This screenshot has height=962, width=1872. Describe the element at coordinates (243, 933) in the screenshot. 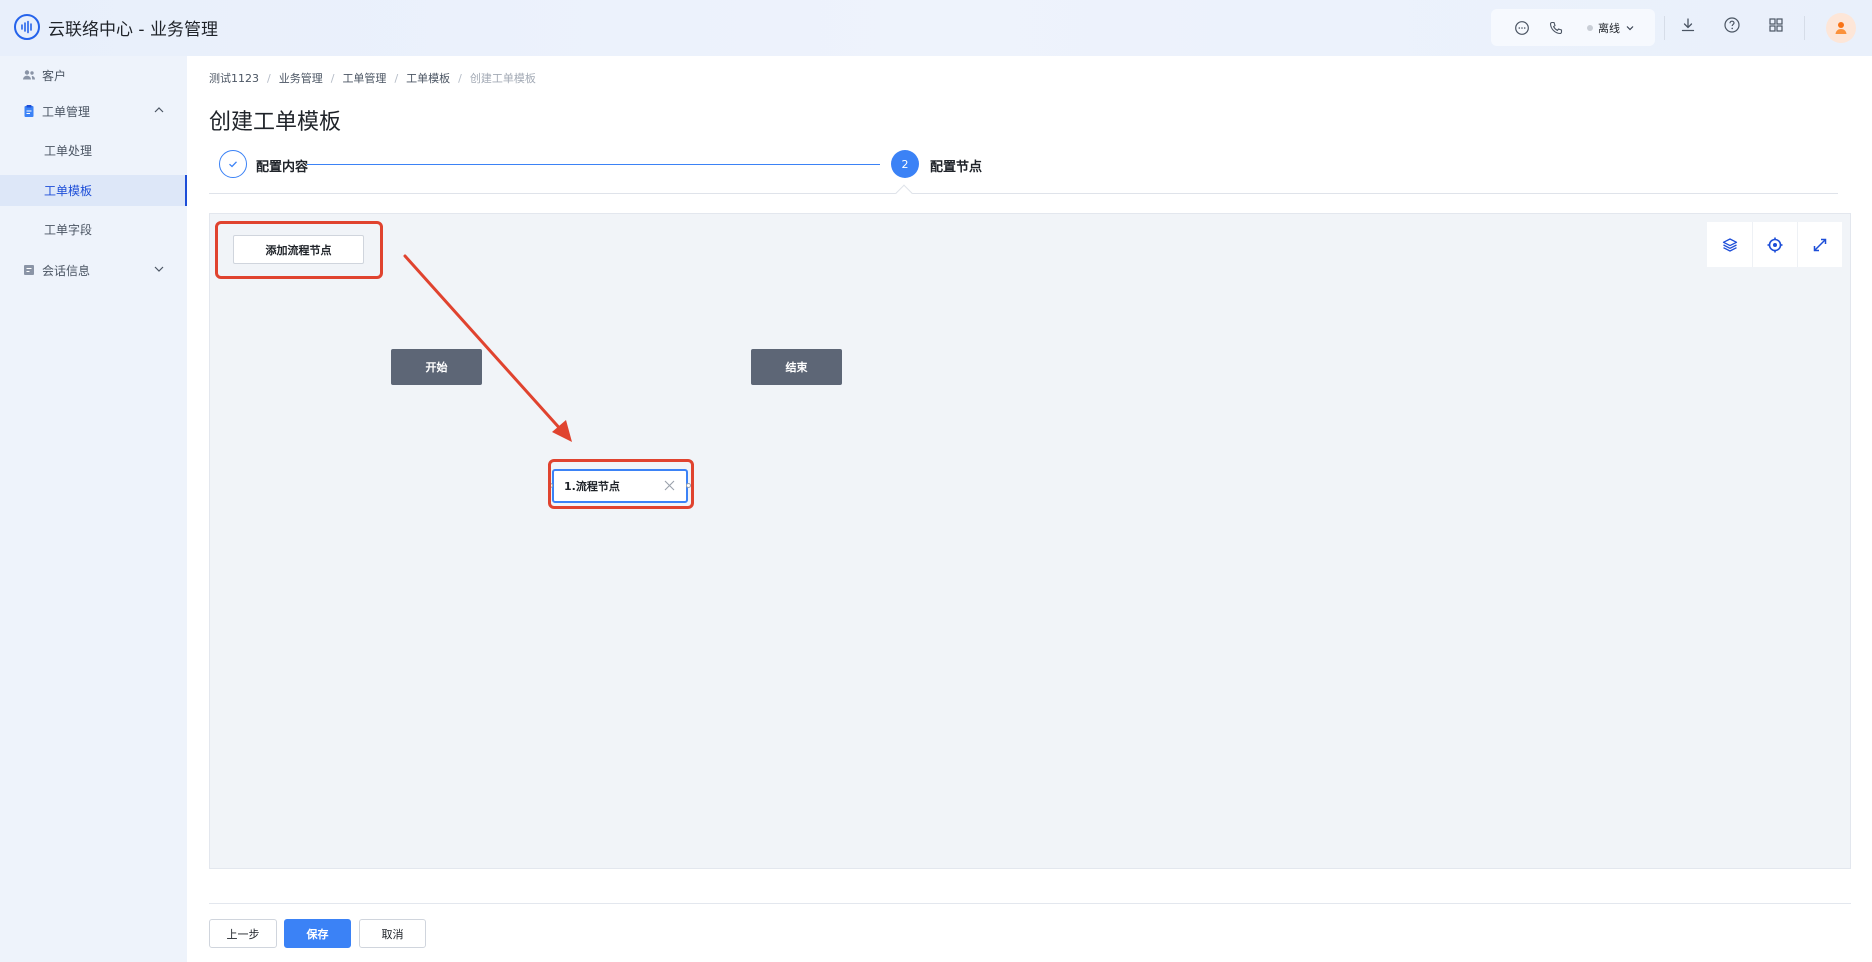

I see `previous-step-button: 上一步` at that location.